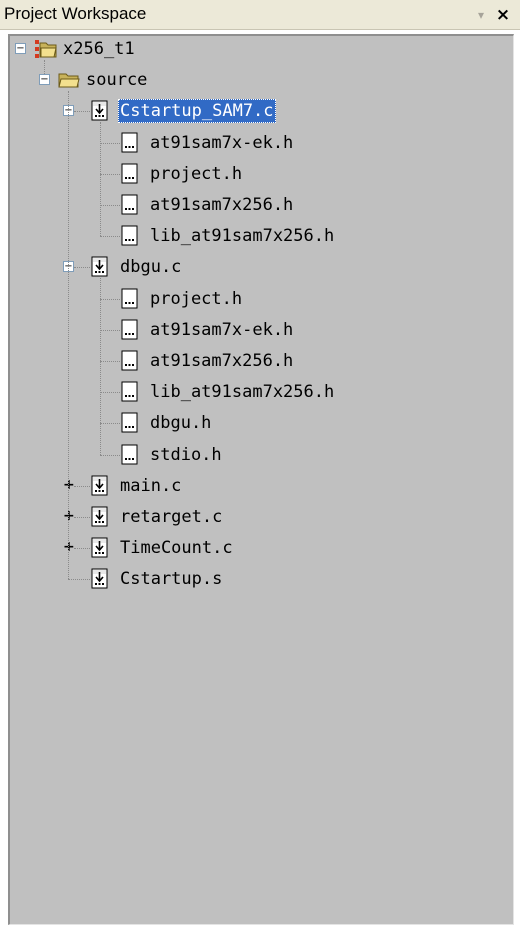  Describe the element at coordinates (176, 548) in the screenshot. I see `source-file-label: TimeCount.c` at that location.